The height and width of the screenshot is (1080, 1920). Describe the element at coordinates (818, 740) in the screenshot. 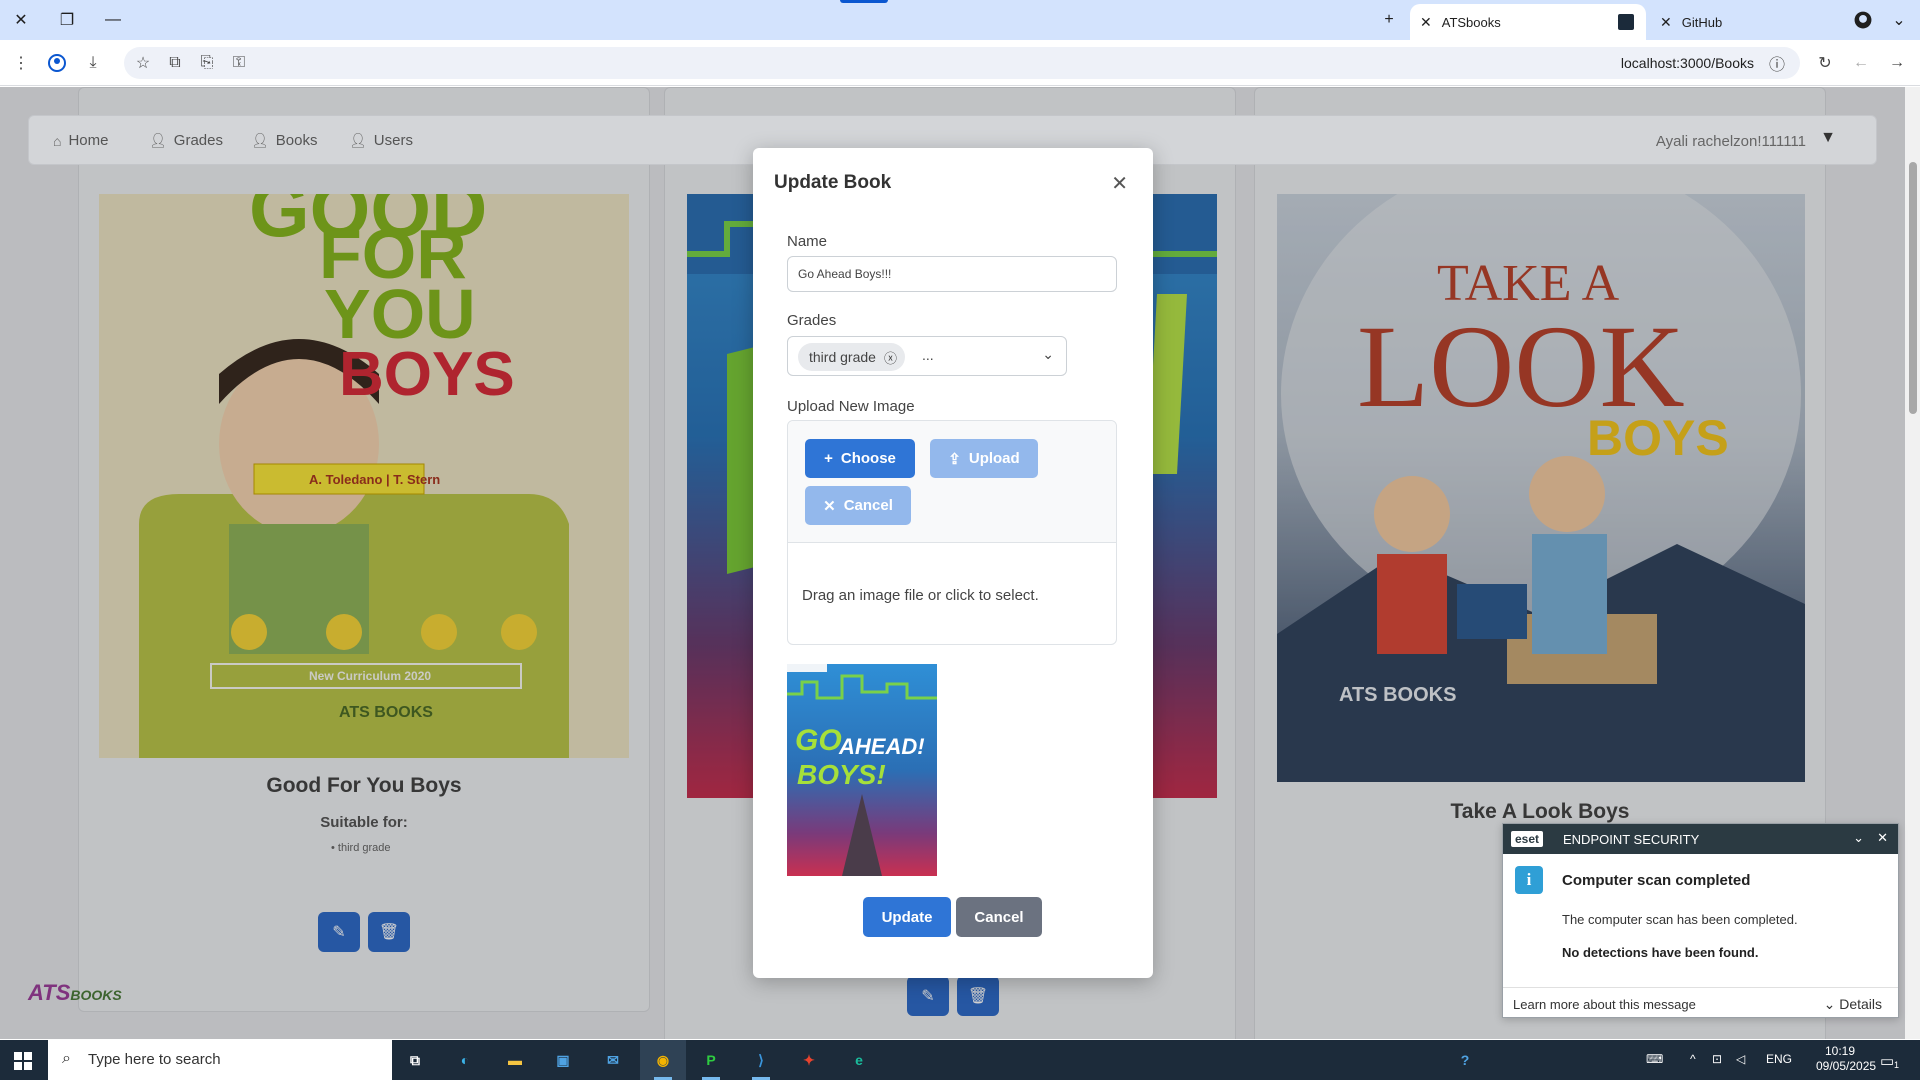

I see `preview-text: GO` at that location.